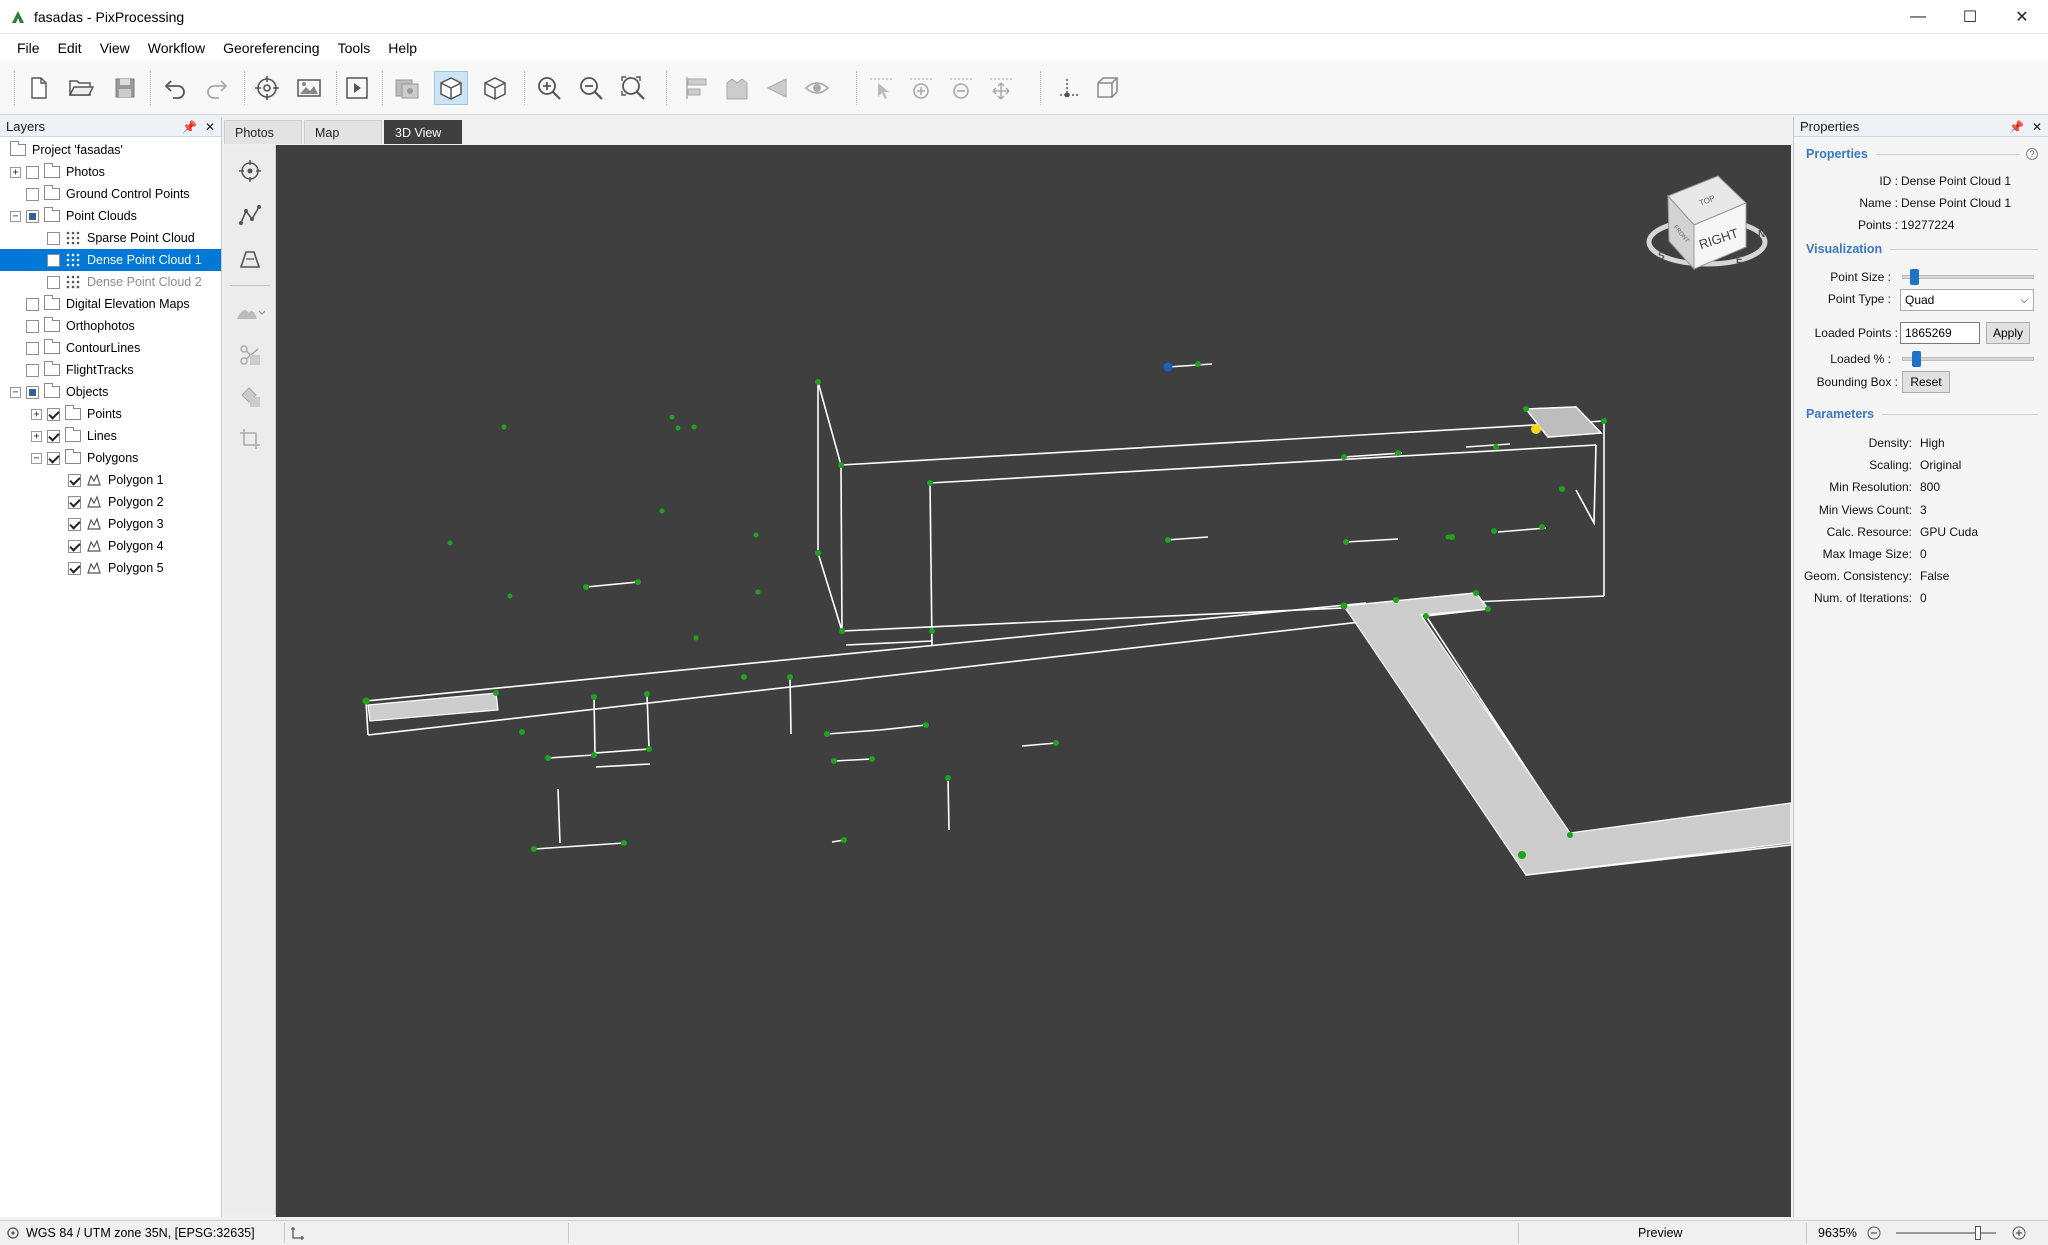 The image size is (2048, 1245). I want to click on undo-button, so click(175, 88).